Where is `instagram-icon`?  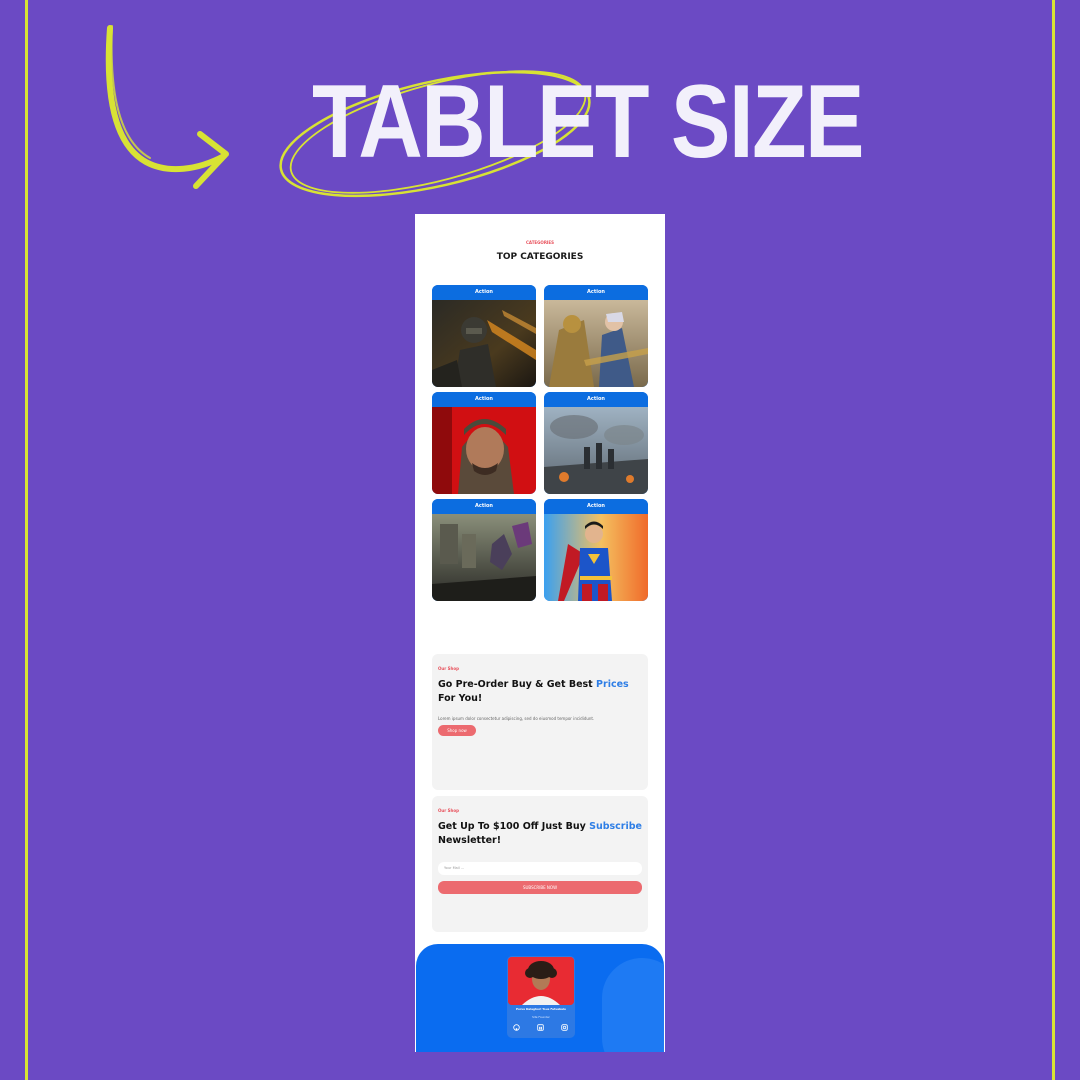
instagram-icon is located at coordinates (564, 1027).